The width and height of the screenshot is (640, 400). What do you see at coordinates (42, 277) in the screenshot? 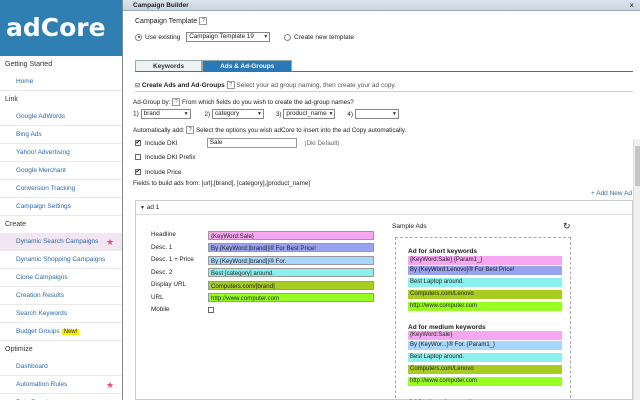
I see `sidebar-item-label: Clone Campaigns` at bounding box center [42, 277].